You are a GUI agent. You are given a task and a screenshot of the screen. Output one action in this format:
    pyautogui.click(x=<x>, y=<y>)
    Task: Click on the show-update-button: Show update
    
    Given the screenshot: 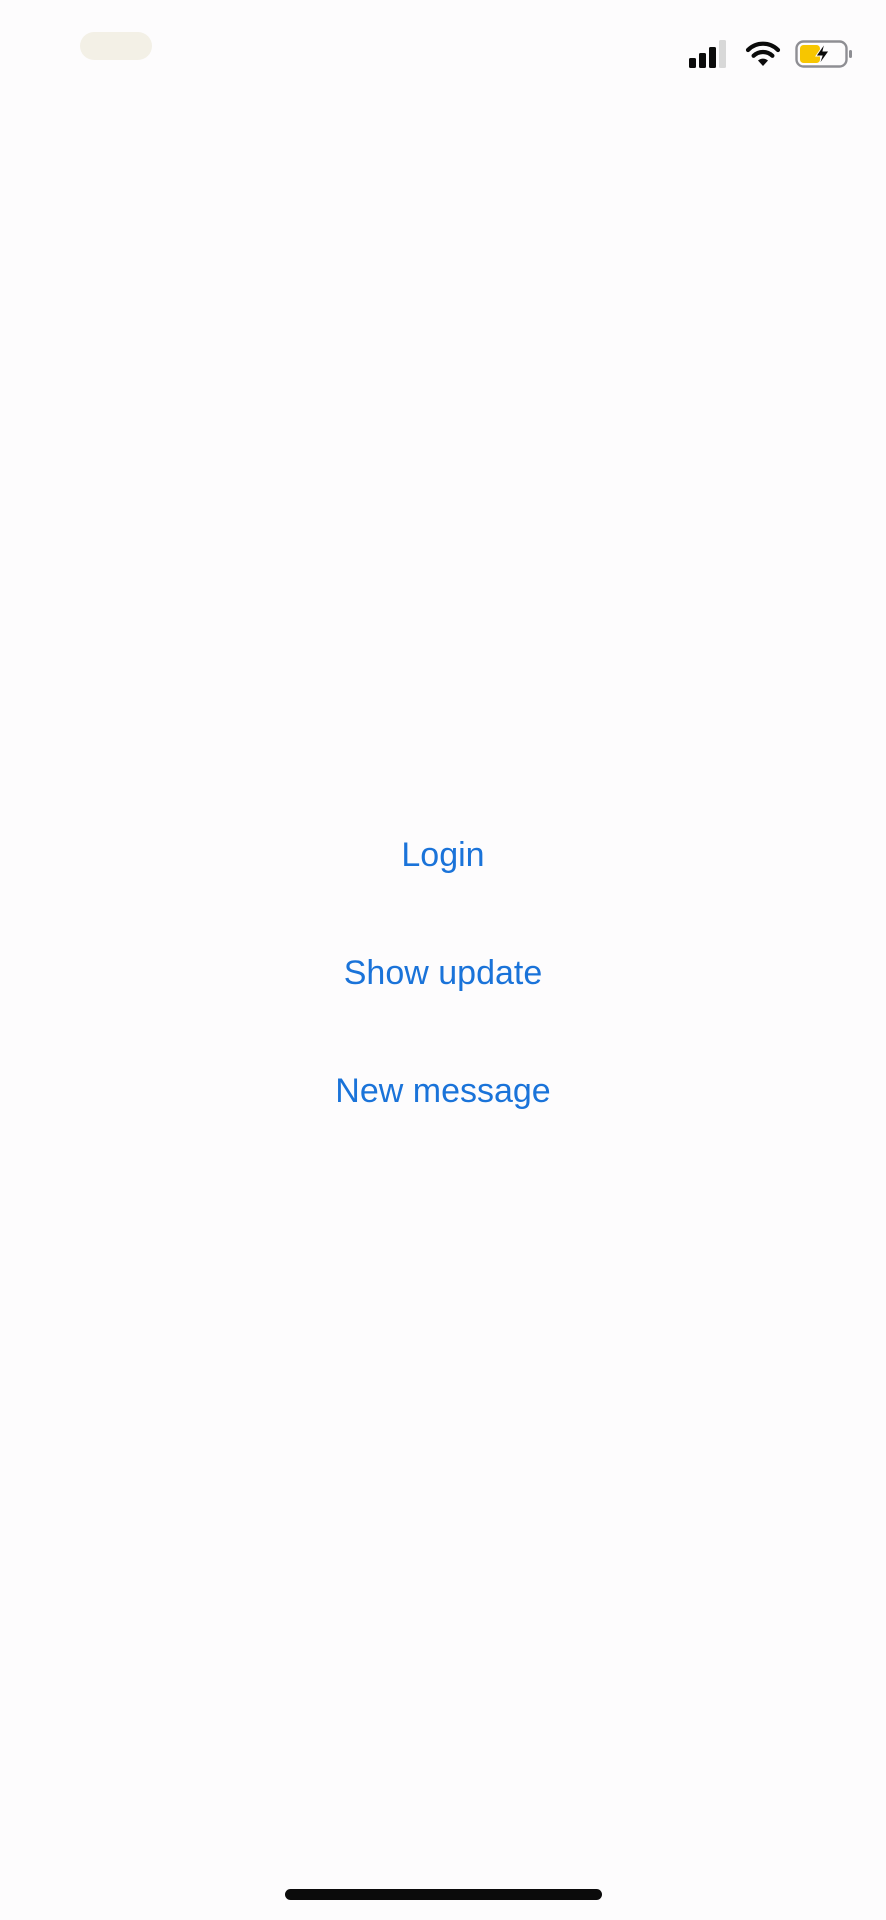 What is the action you would take?
    pyautogui.click(x=443, y=997)
    